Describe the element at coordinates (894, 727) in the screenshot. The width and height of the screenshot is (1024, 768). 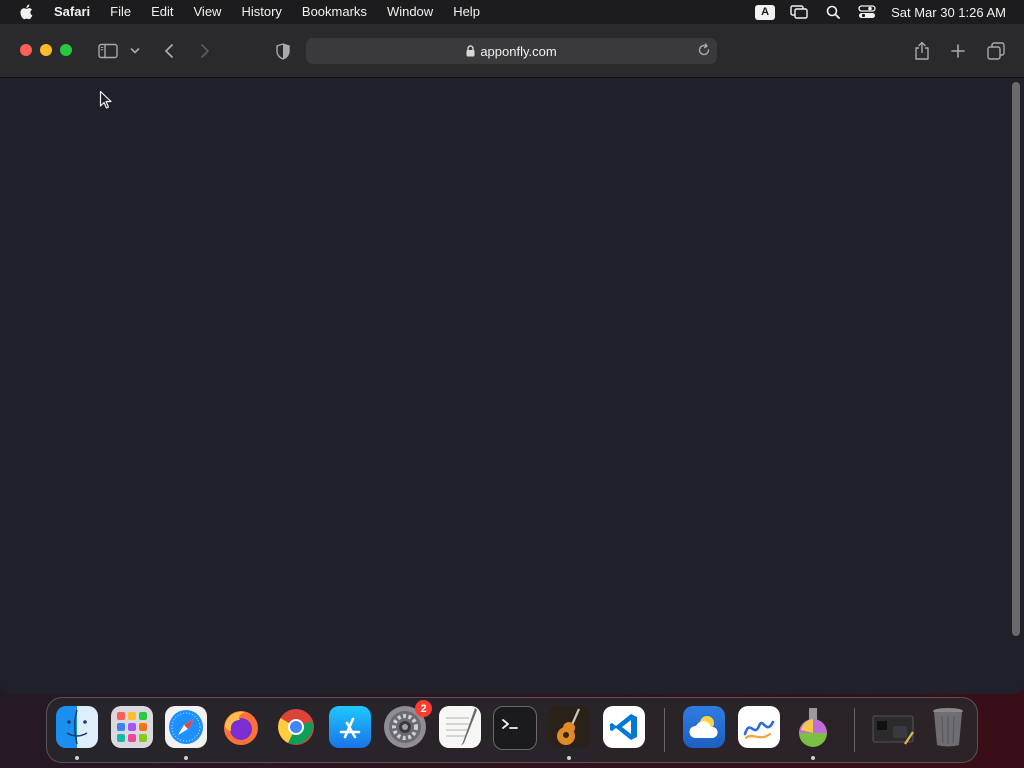
I see `dock-downloads-stack-icon` at that location.